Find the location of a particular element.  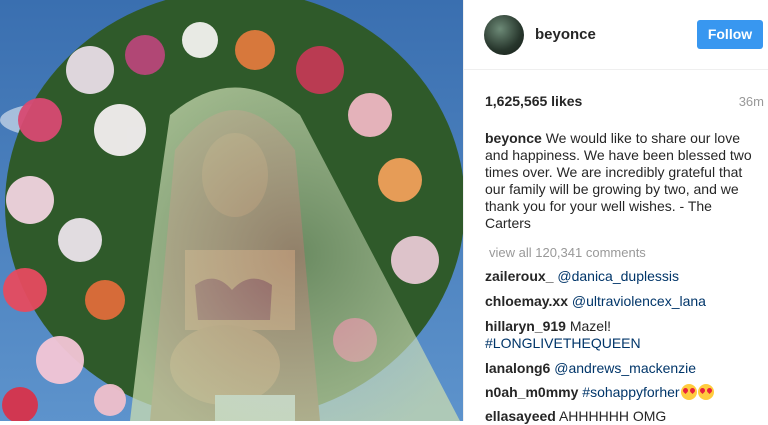

comment-item: zaileroux_ @danica_duplessis is located at coordinates (625, 276).